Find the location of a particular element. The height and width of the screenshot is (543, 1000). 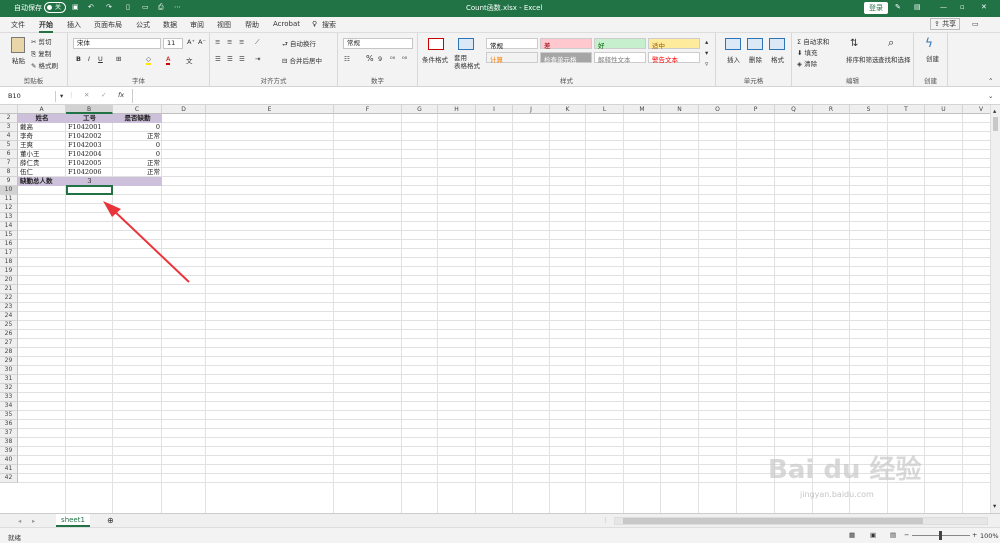

name-box-dropdown-icon: ▾ is located at coordinates (61, 96).